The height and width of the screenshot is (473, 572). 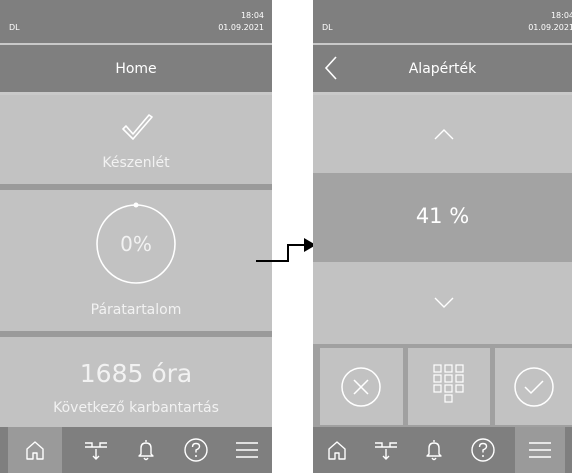 I want to click on status-panel: Készenlét, so click(x=136, y=139).